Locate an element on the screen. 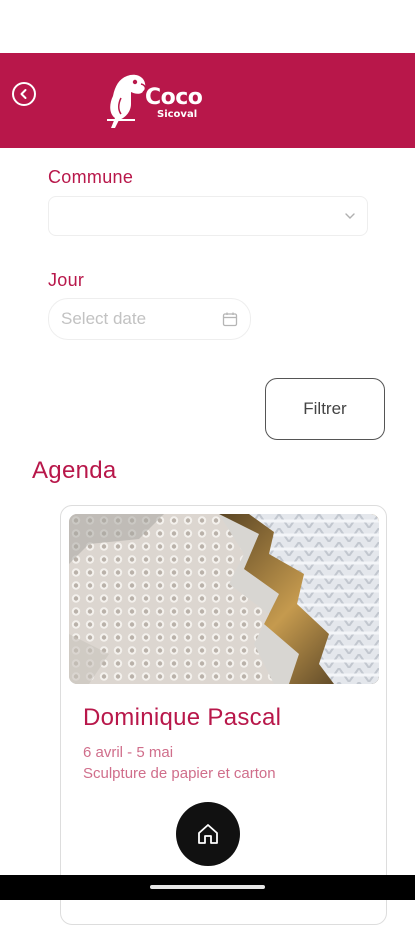 This screenshot has width=415, height=925. date-placeholder: Select date is located at coordinates (104, 318).